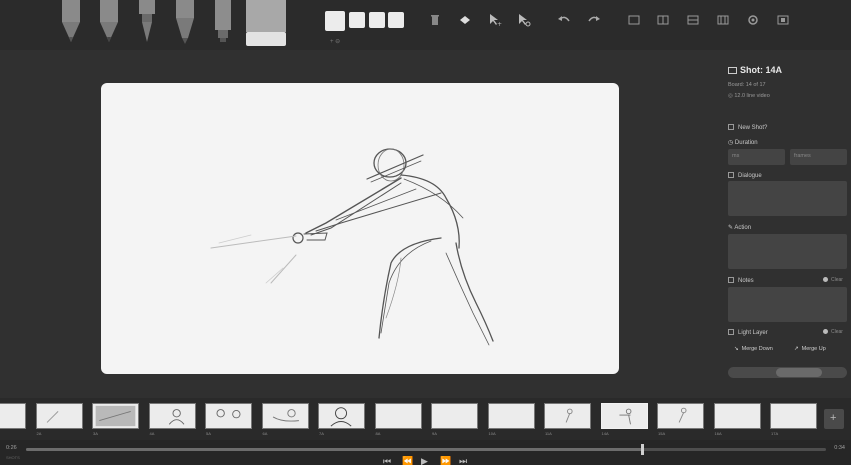  I want to click on action-field, so click(787, 251).